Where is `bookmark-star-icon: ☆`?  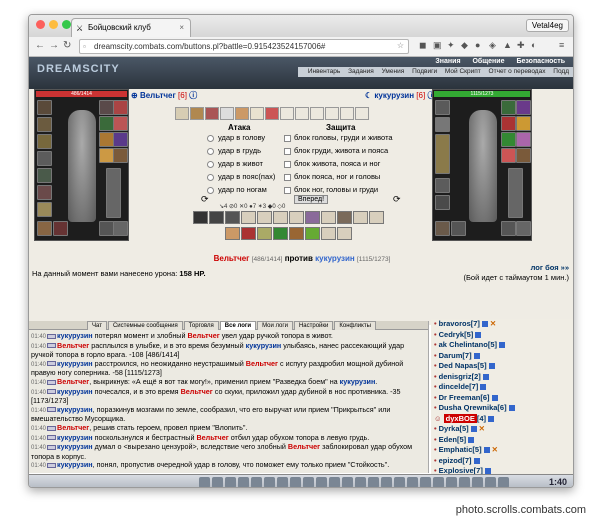
bookmark-star-icon: ☆ is located at coordinates (400, 45).